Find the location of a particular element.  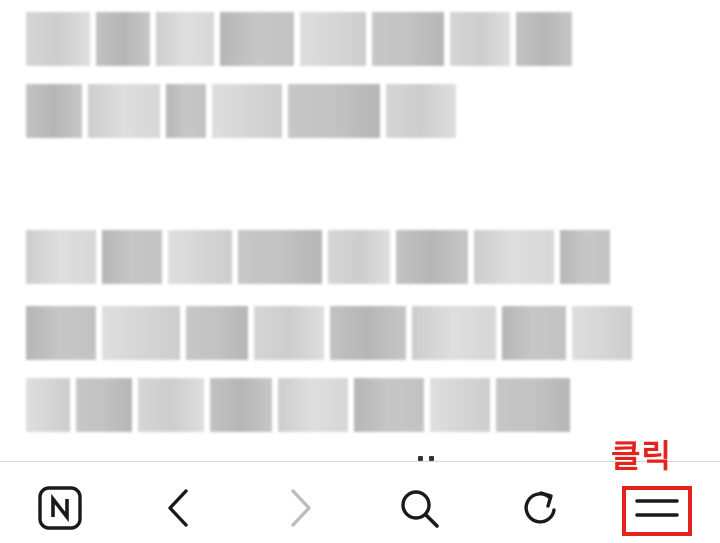

back-button is located at coordinates (179, 508).